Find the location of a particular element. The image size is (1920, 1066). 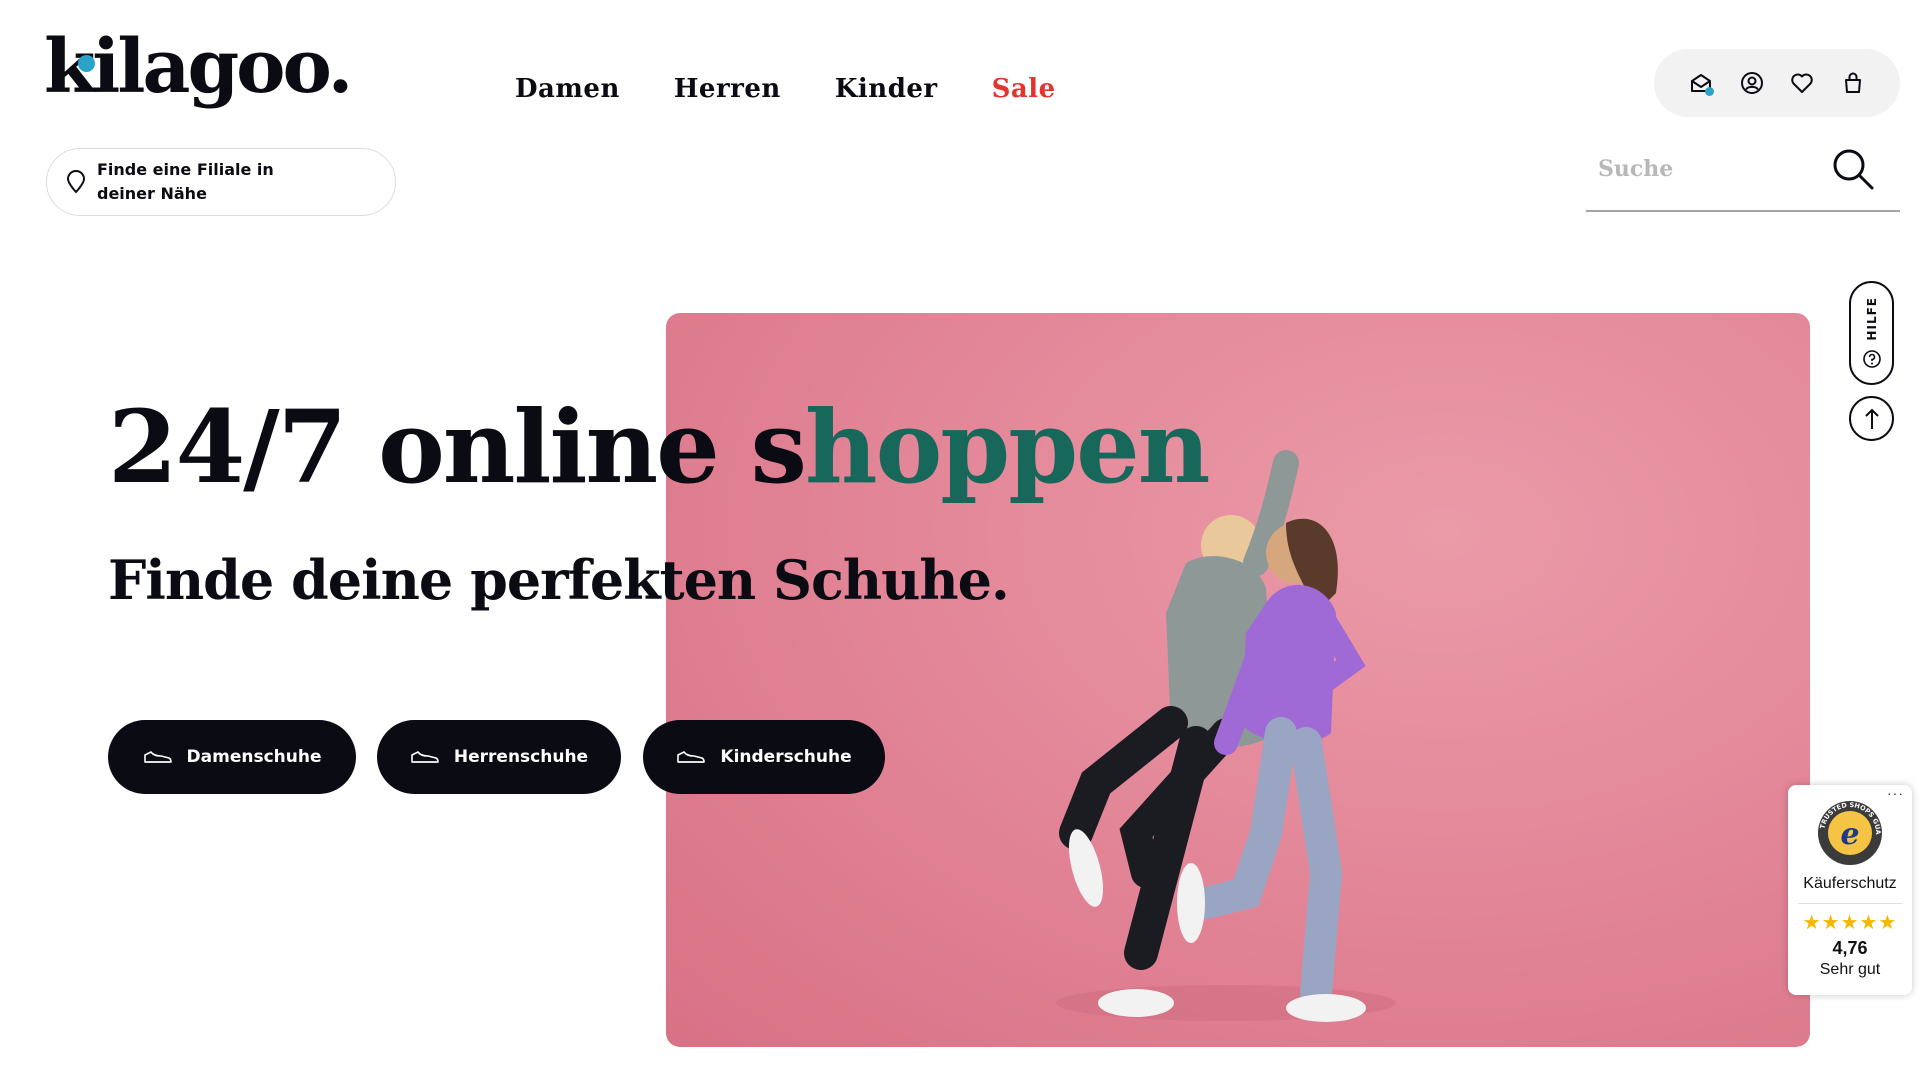

search-icon is located at coordinates (1853, 169).